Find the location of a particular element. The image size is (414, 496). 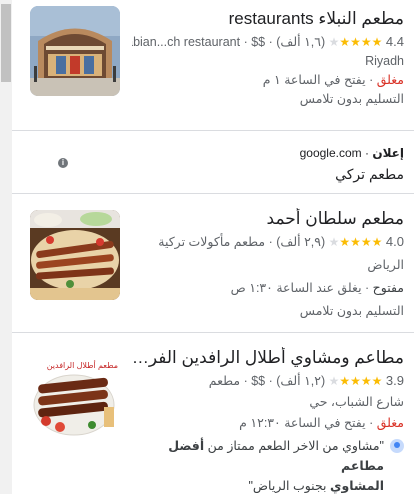

restaurant-building-icon is located at coordinates (75, 51).